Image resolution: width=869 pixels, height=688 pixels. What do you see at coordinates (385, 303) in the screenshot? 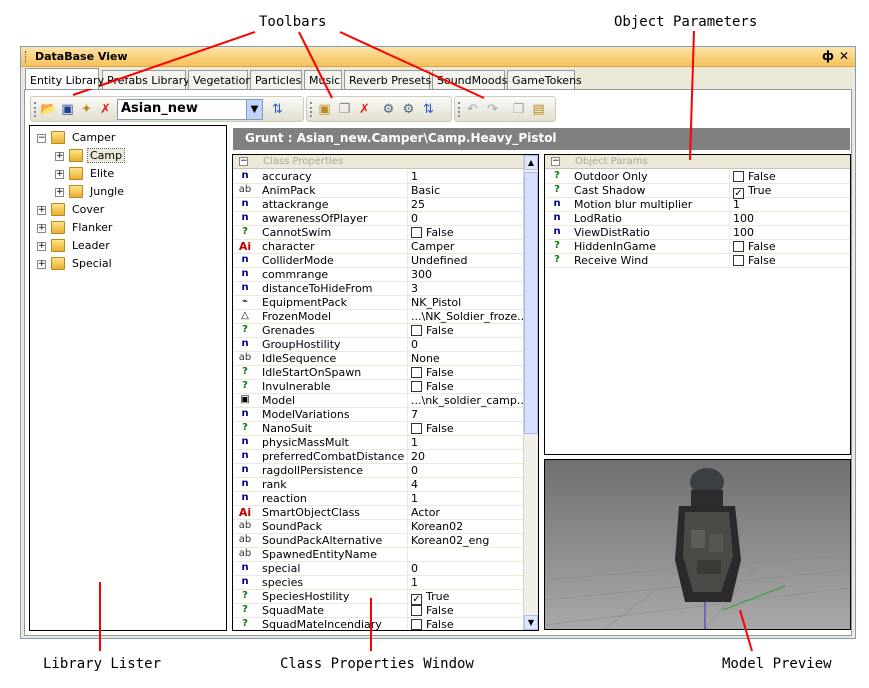
I see `property-row: ⌁ EquipmentPack NK_Pistol` at bounding box center [385, 303].